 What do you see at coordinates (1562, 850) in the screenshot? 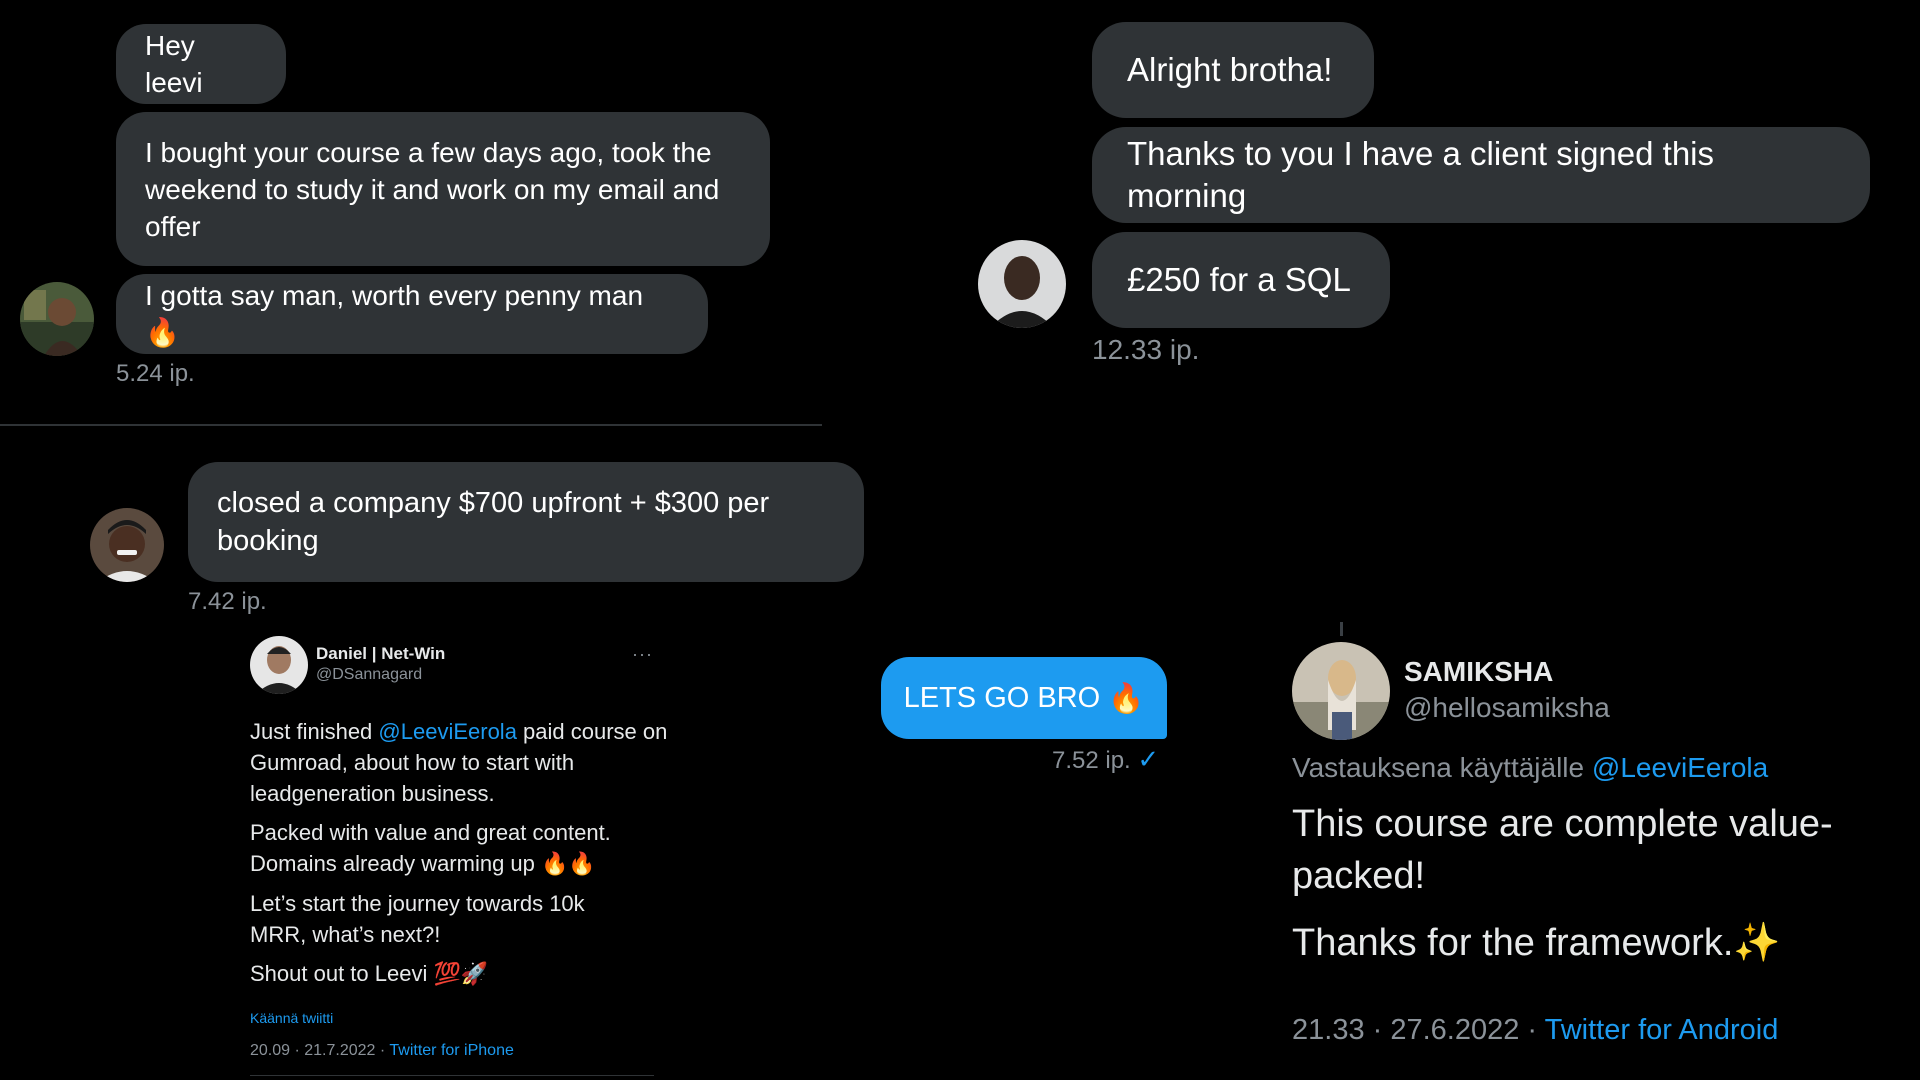
I see `tweet-paragraph: This course are complete value-packed!` at bounding box center [1562, 850].